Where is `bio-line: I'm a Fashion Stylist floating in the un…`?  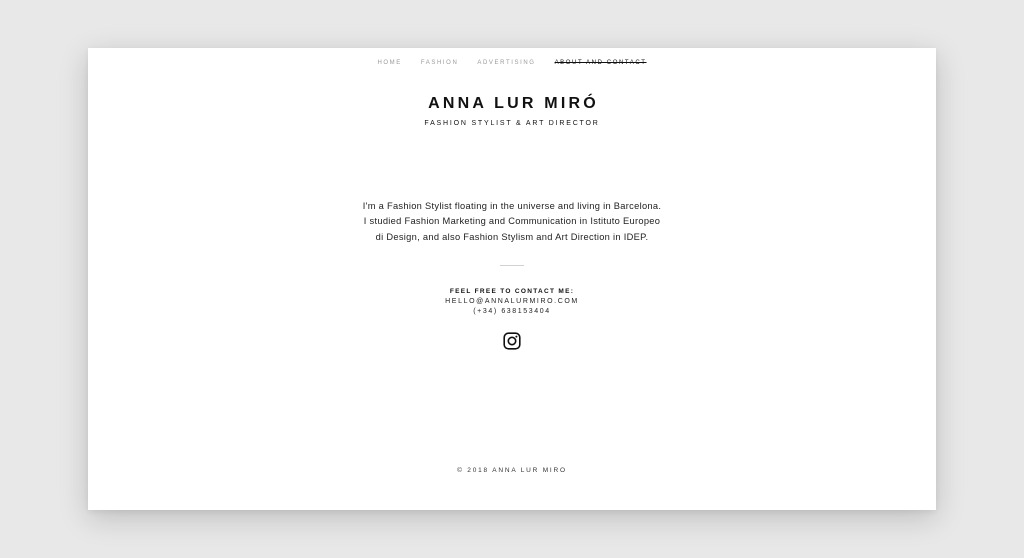 bio-line: I'm a Fashion Stylist floating in the un… is located at coordinates (512, 206).